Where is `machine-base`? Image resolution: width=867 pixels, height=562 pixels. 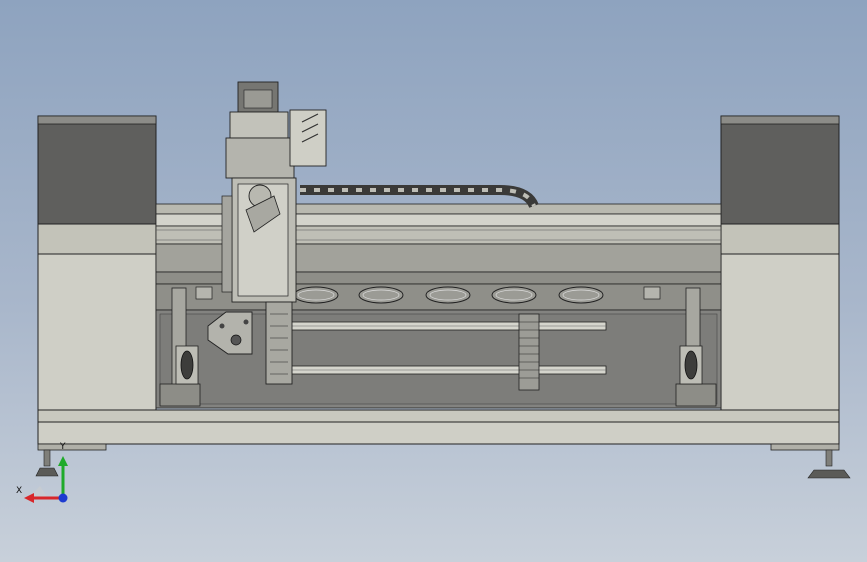 machine-base is located at coordinates (438, 430).